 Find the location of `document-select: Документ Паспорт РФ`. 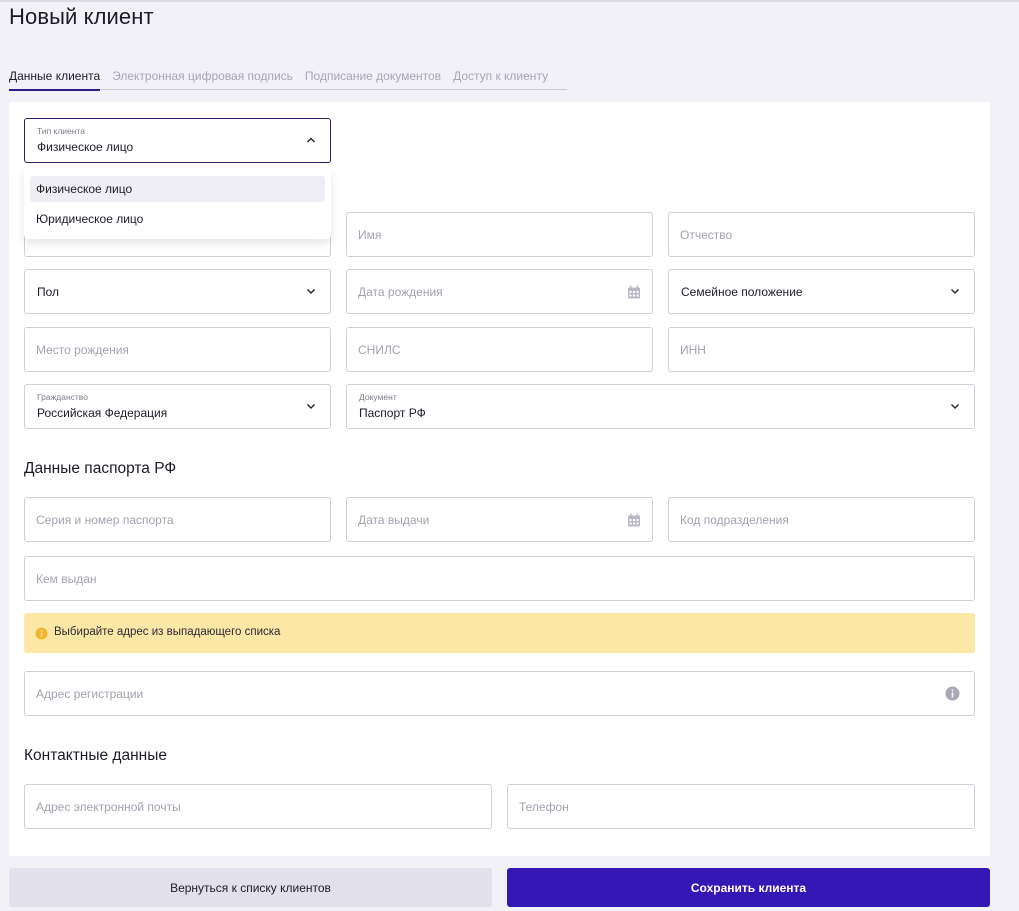

document-select: Документ Паспорт РФ is located at coordinates (660, 406).